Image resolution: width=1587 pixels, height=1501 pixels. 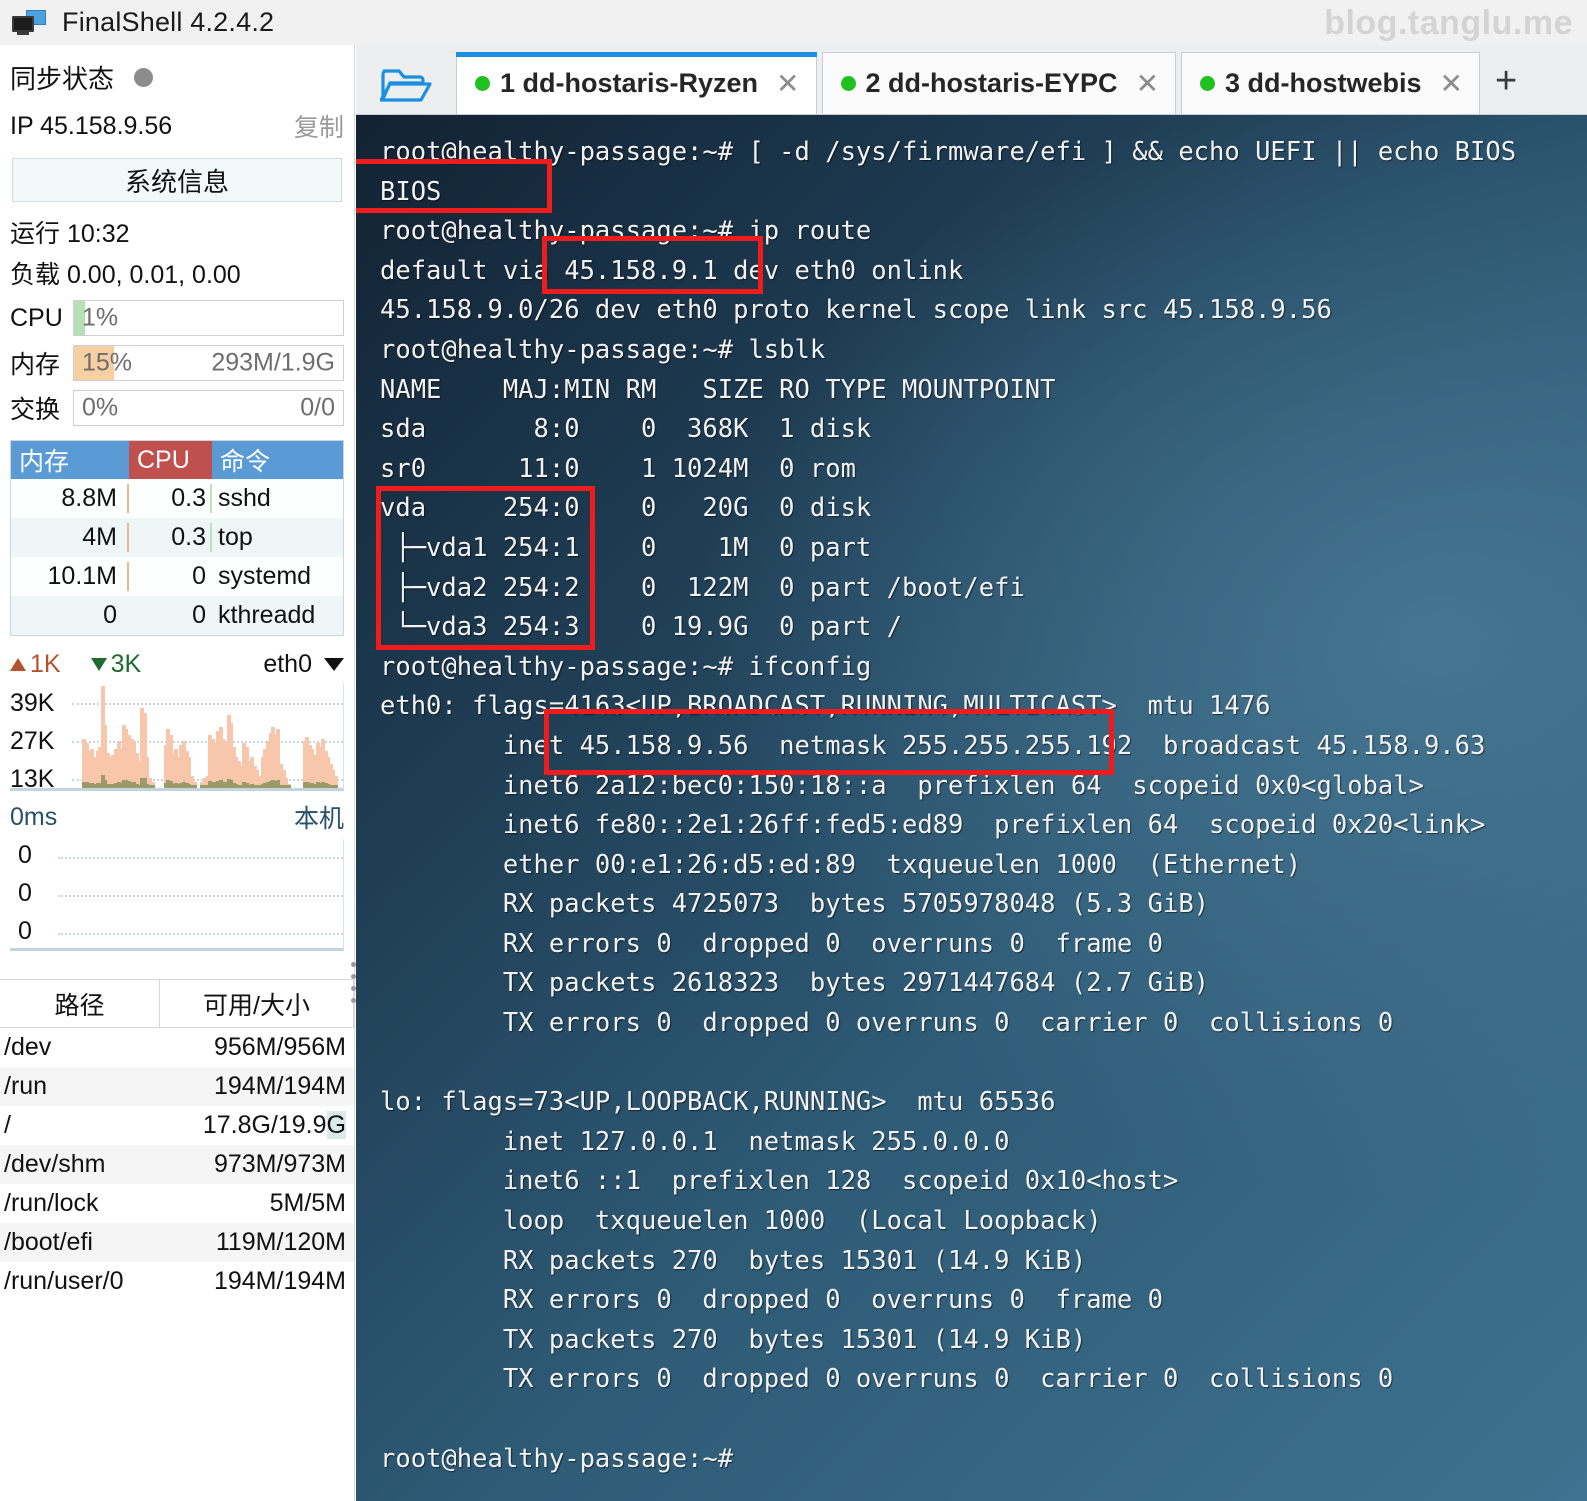 I want to click on process-row: 8.8M 0.3 sshd, so click(x=177, y=498).